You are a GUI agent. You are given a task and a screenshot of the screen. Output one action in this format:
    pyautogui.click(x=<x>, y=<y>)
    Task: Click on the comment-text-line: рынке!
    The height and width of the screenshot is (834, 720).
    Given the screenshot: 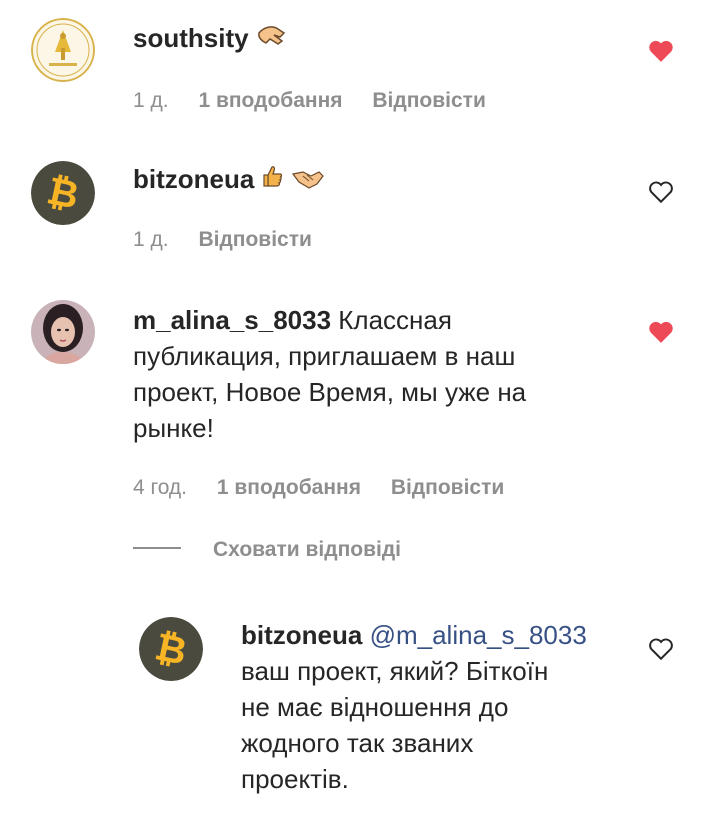 What is the action you would take?
    pyautogui.click(x=173, y=428)
    